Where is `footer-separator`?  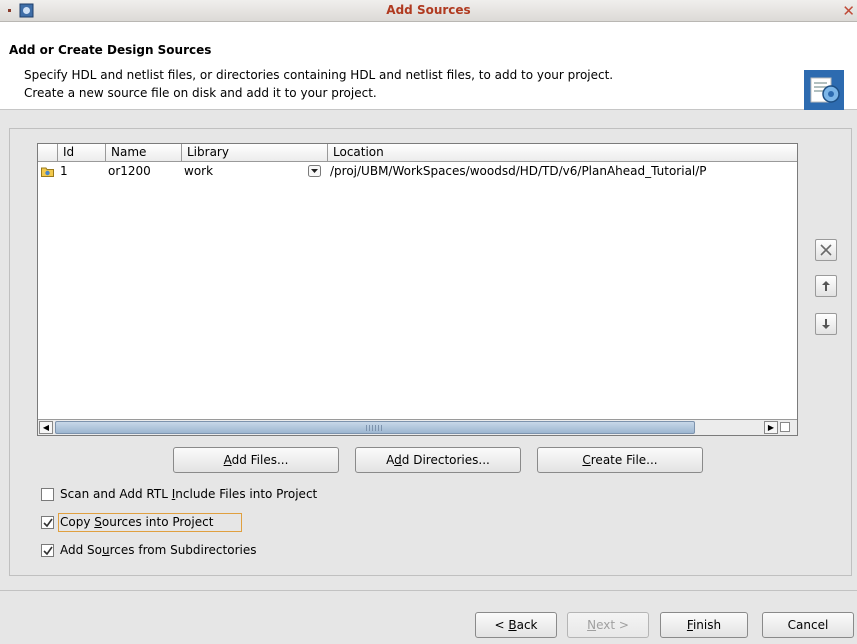 footer-separator is located at coordinates (428, 590).